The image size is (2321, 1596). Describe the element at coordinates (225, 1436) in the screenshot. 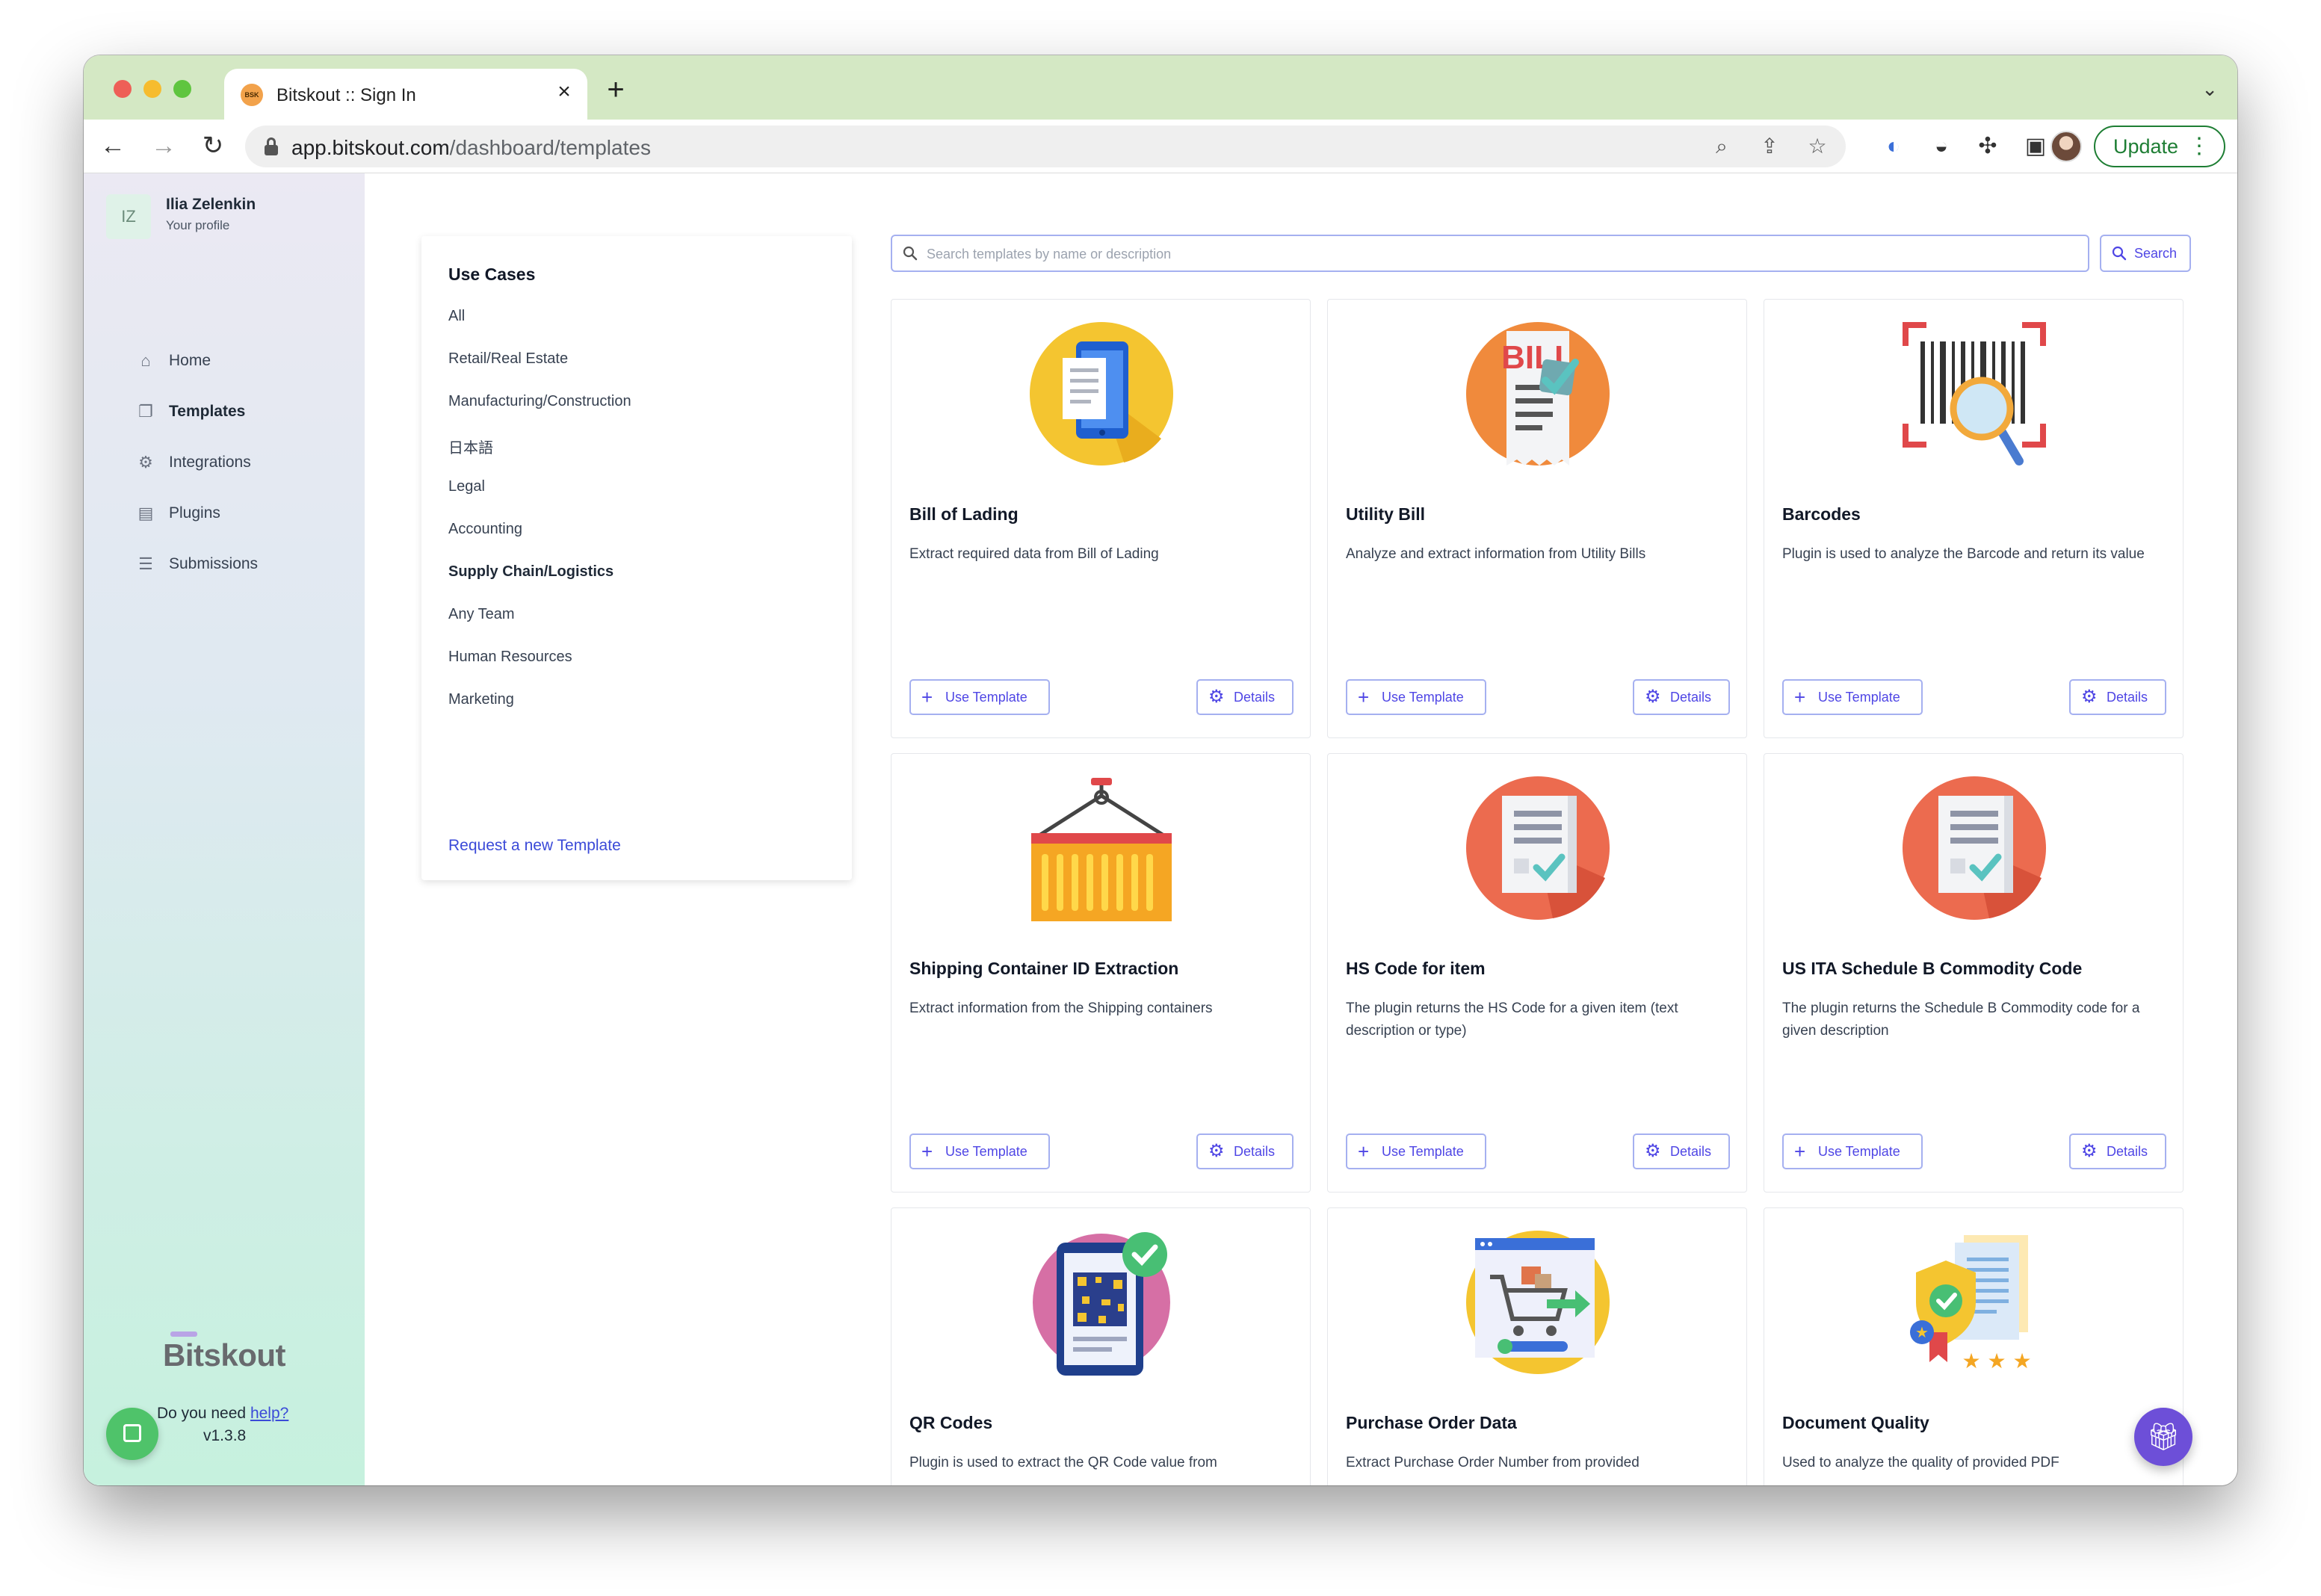

I see `app-version: v1.3.8` at that location.